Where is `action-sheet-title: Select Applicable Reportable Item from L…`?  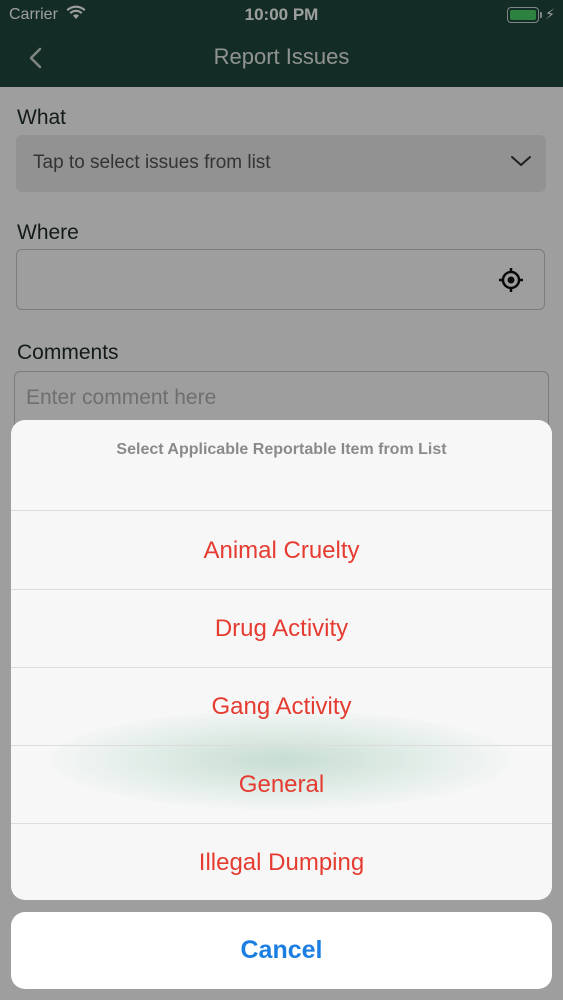
action-sheet-title: Select Applicable Reportable Item from L… is located at coordinates (281, 449).